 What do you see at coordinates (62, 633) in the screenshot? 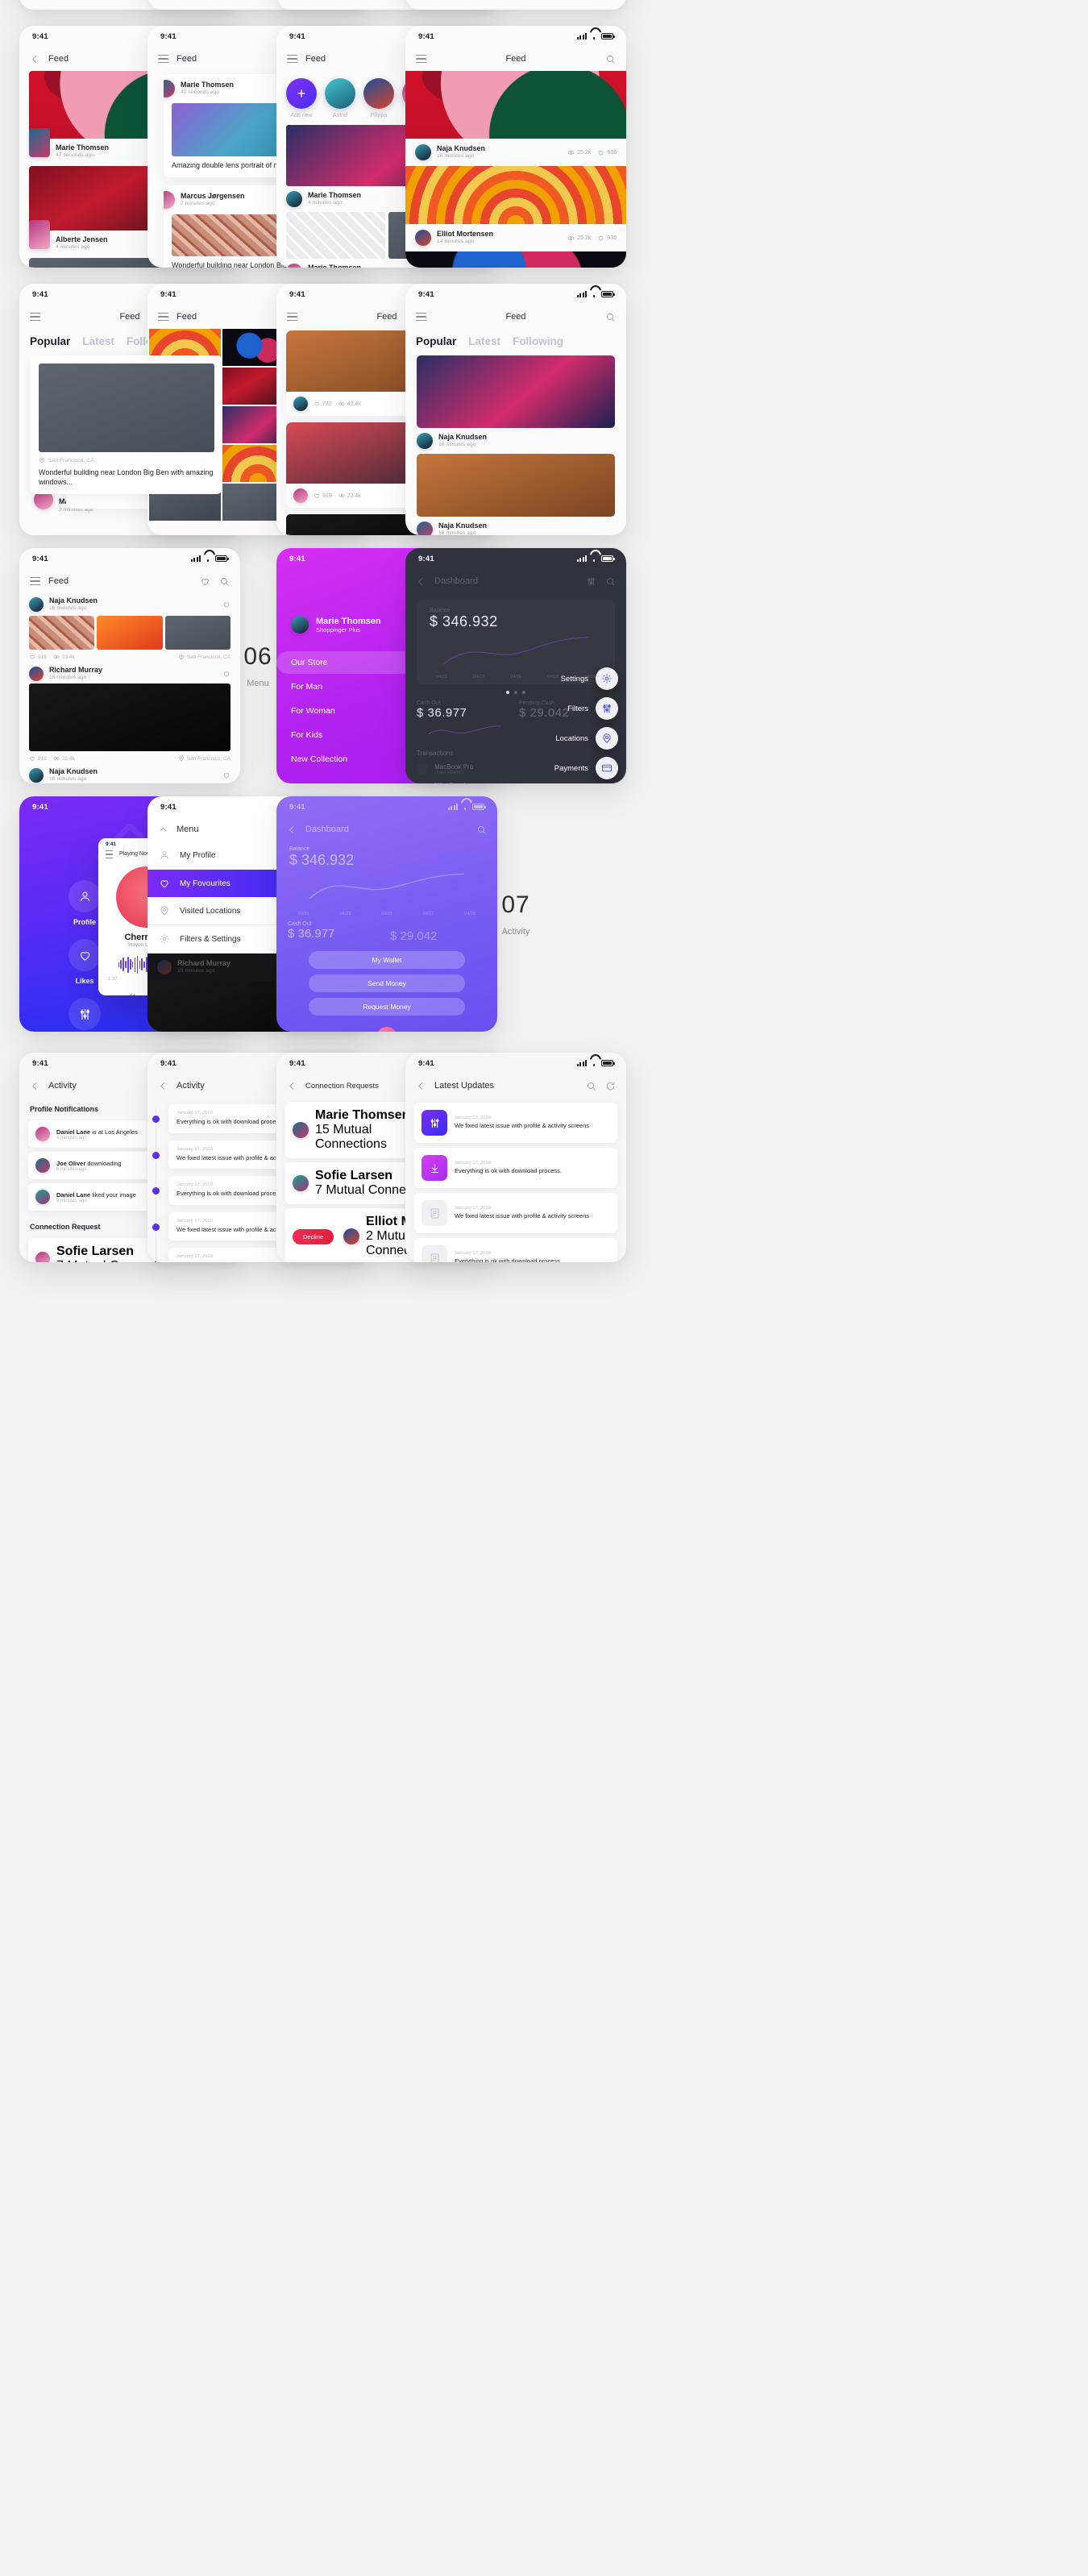
I see `grid-photo` at bounding box center [62, 633].